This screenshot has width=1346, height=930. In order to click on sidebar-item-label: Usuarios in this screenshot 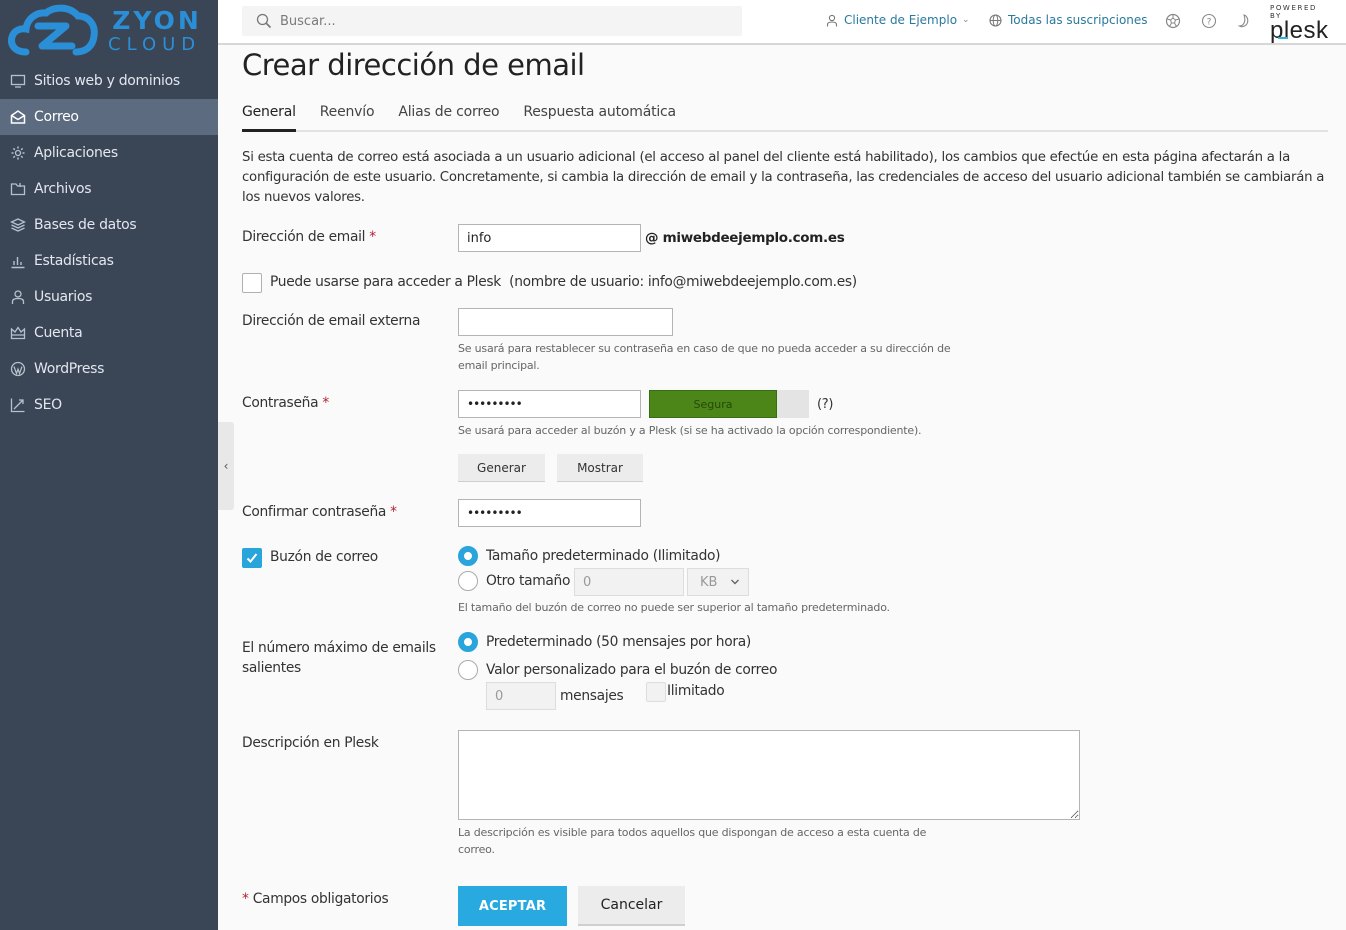, I will do `click(63, 297)`.